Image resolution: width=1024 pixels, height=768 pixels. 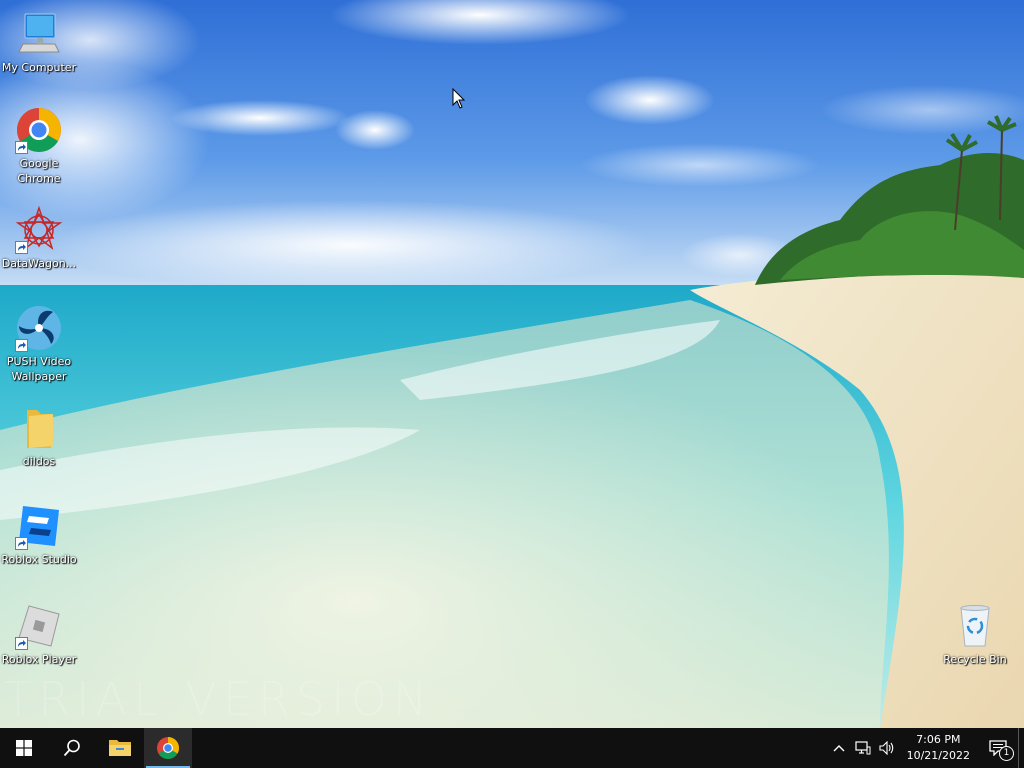 What do you see at coordinates (39, 328) in the screenshot?
I see `push-video-wallpaper-icon` at bounding box center [39, 328].